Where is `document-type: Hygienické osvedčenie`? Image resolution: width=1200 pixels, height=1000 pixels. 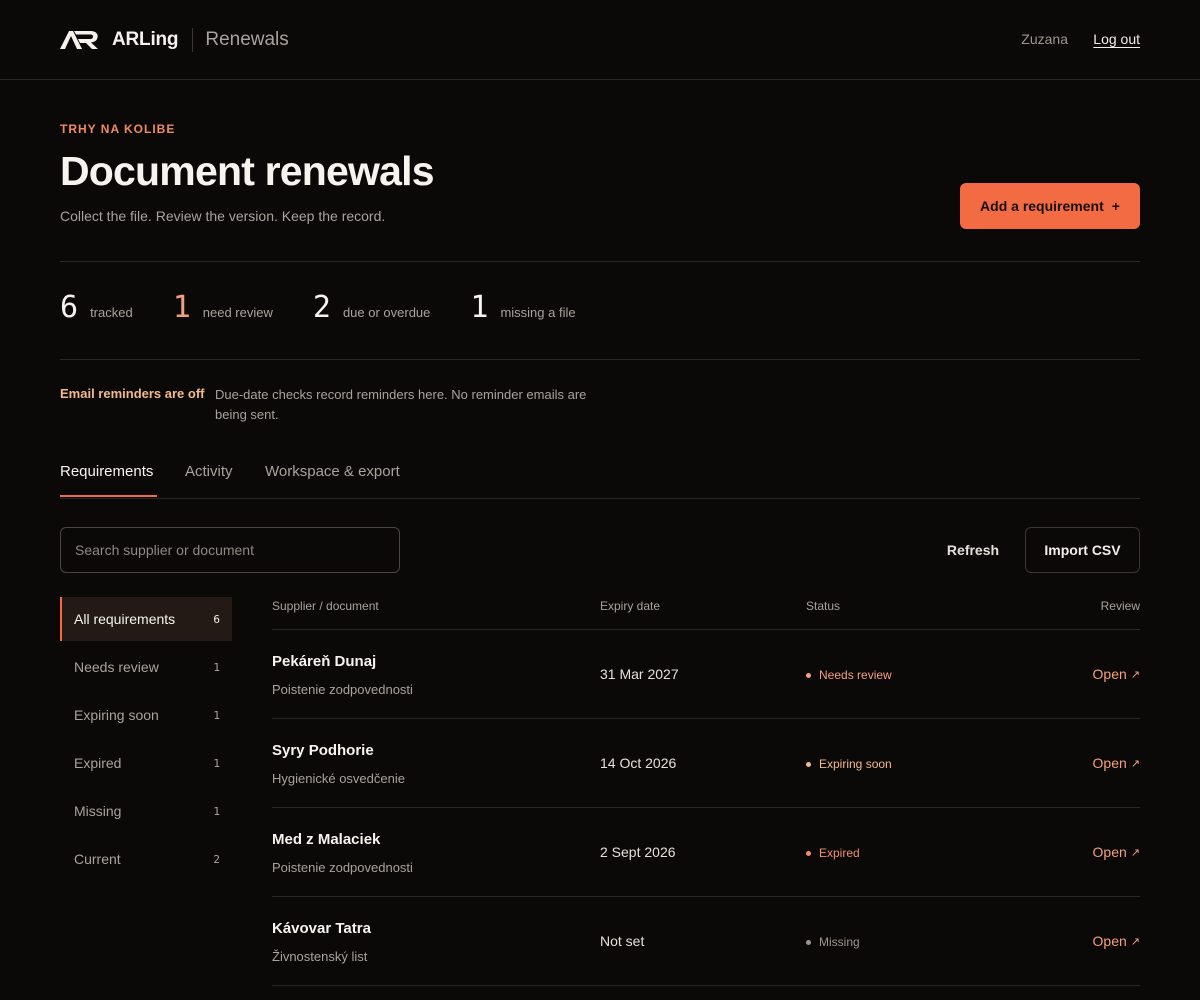
document-type: Hygienické osvedčenie is located at coordinates (338, 778).